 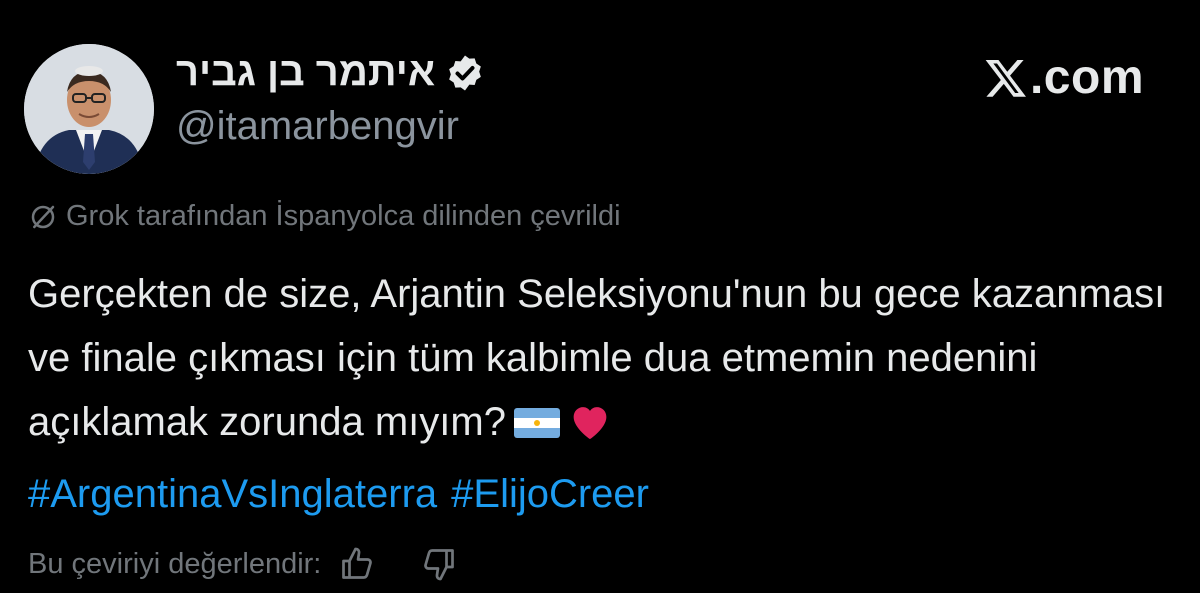 I want to click on author-name-row: איתמר בן גביר, so click(x=330, y=72).